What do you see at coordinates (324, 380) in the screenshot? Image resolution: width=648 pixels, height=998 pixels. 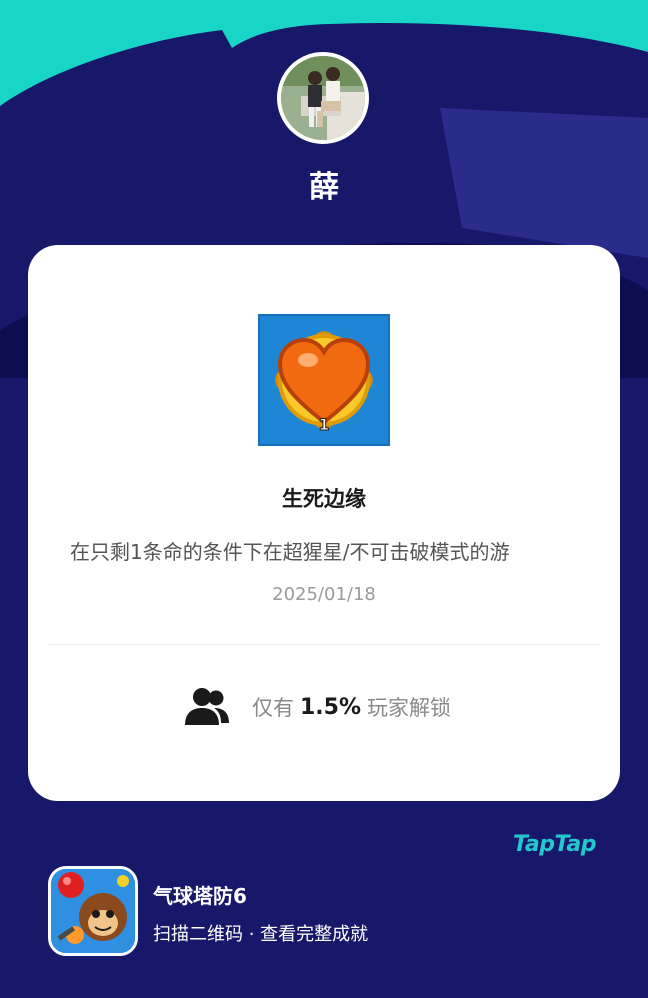 I see `heart-medal-icon: 1` at bounding box center [324, 380].